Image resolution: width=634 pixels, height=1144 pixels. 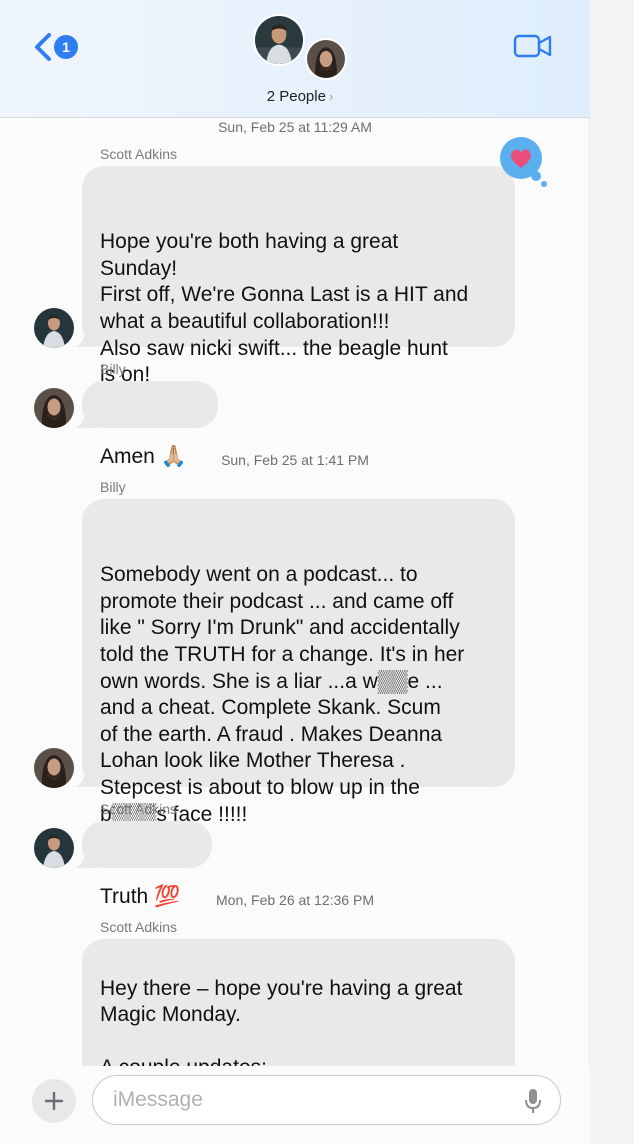 I want to click on imessage-input: iMessage, so click(x=326, y=1100).